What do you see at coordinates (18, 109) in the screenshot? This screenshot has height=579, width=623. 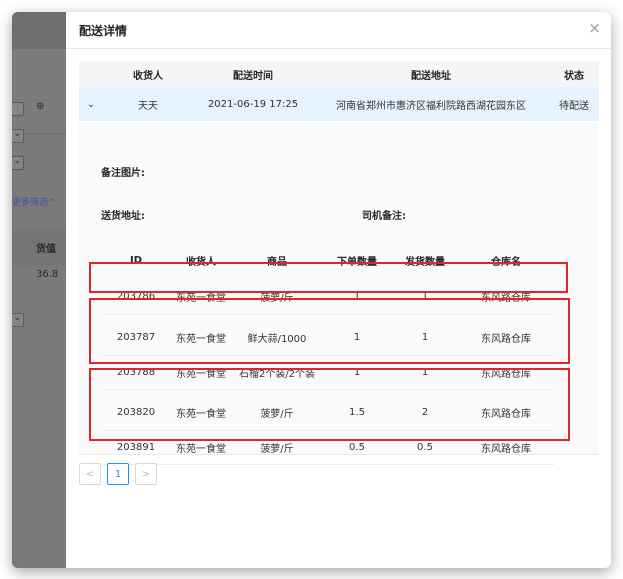 I see `background-date-box` at bounding box center [18, 109].